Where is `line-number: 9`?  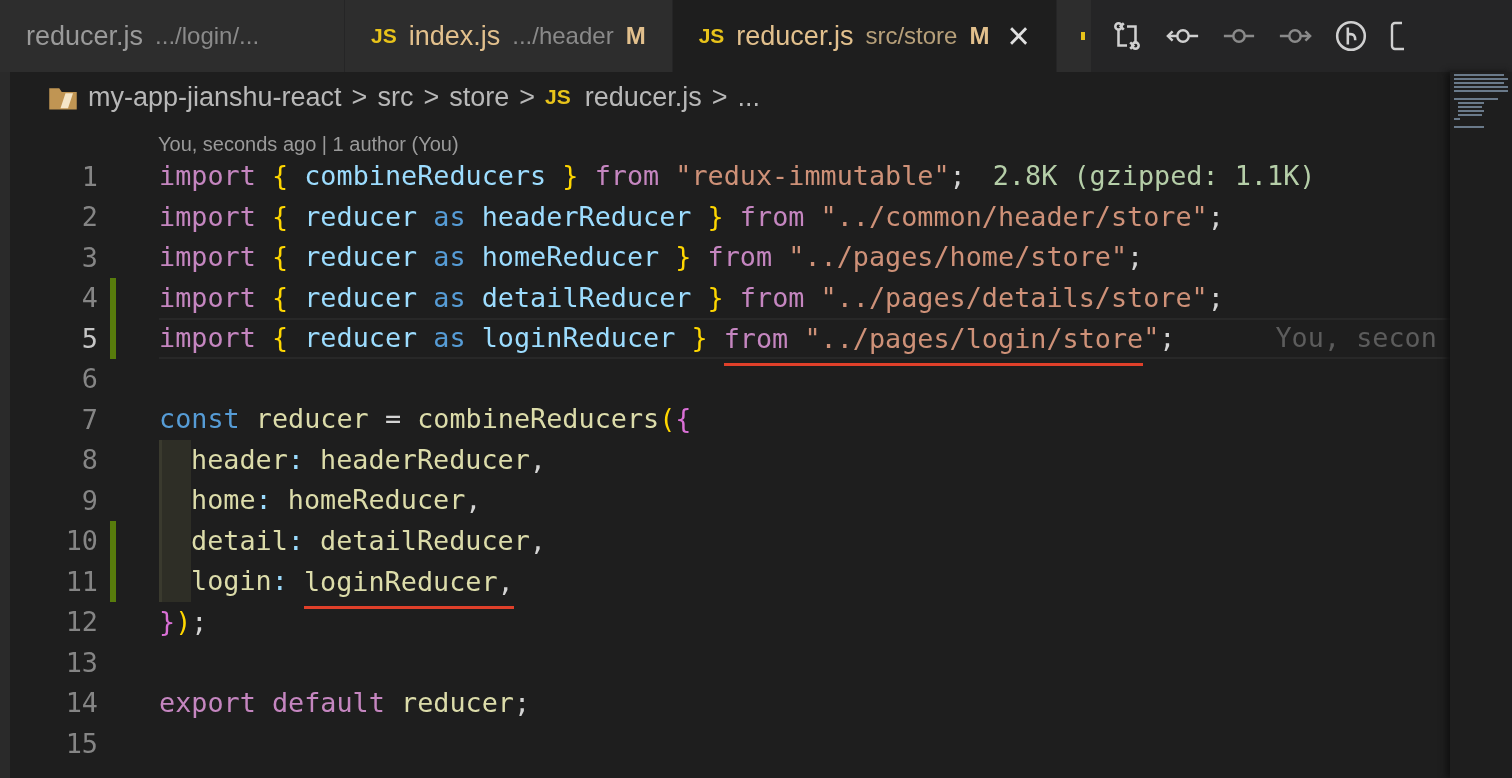 line-number: 9 is located at coordinates (89, 500).